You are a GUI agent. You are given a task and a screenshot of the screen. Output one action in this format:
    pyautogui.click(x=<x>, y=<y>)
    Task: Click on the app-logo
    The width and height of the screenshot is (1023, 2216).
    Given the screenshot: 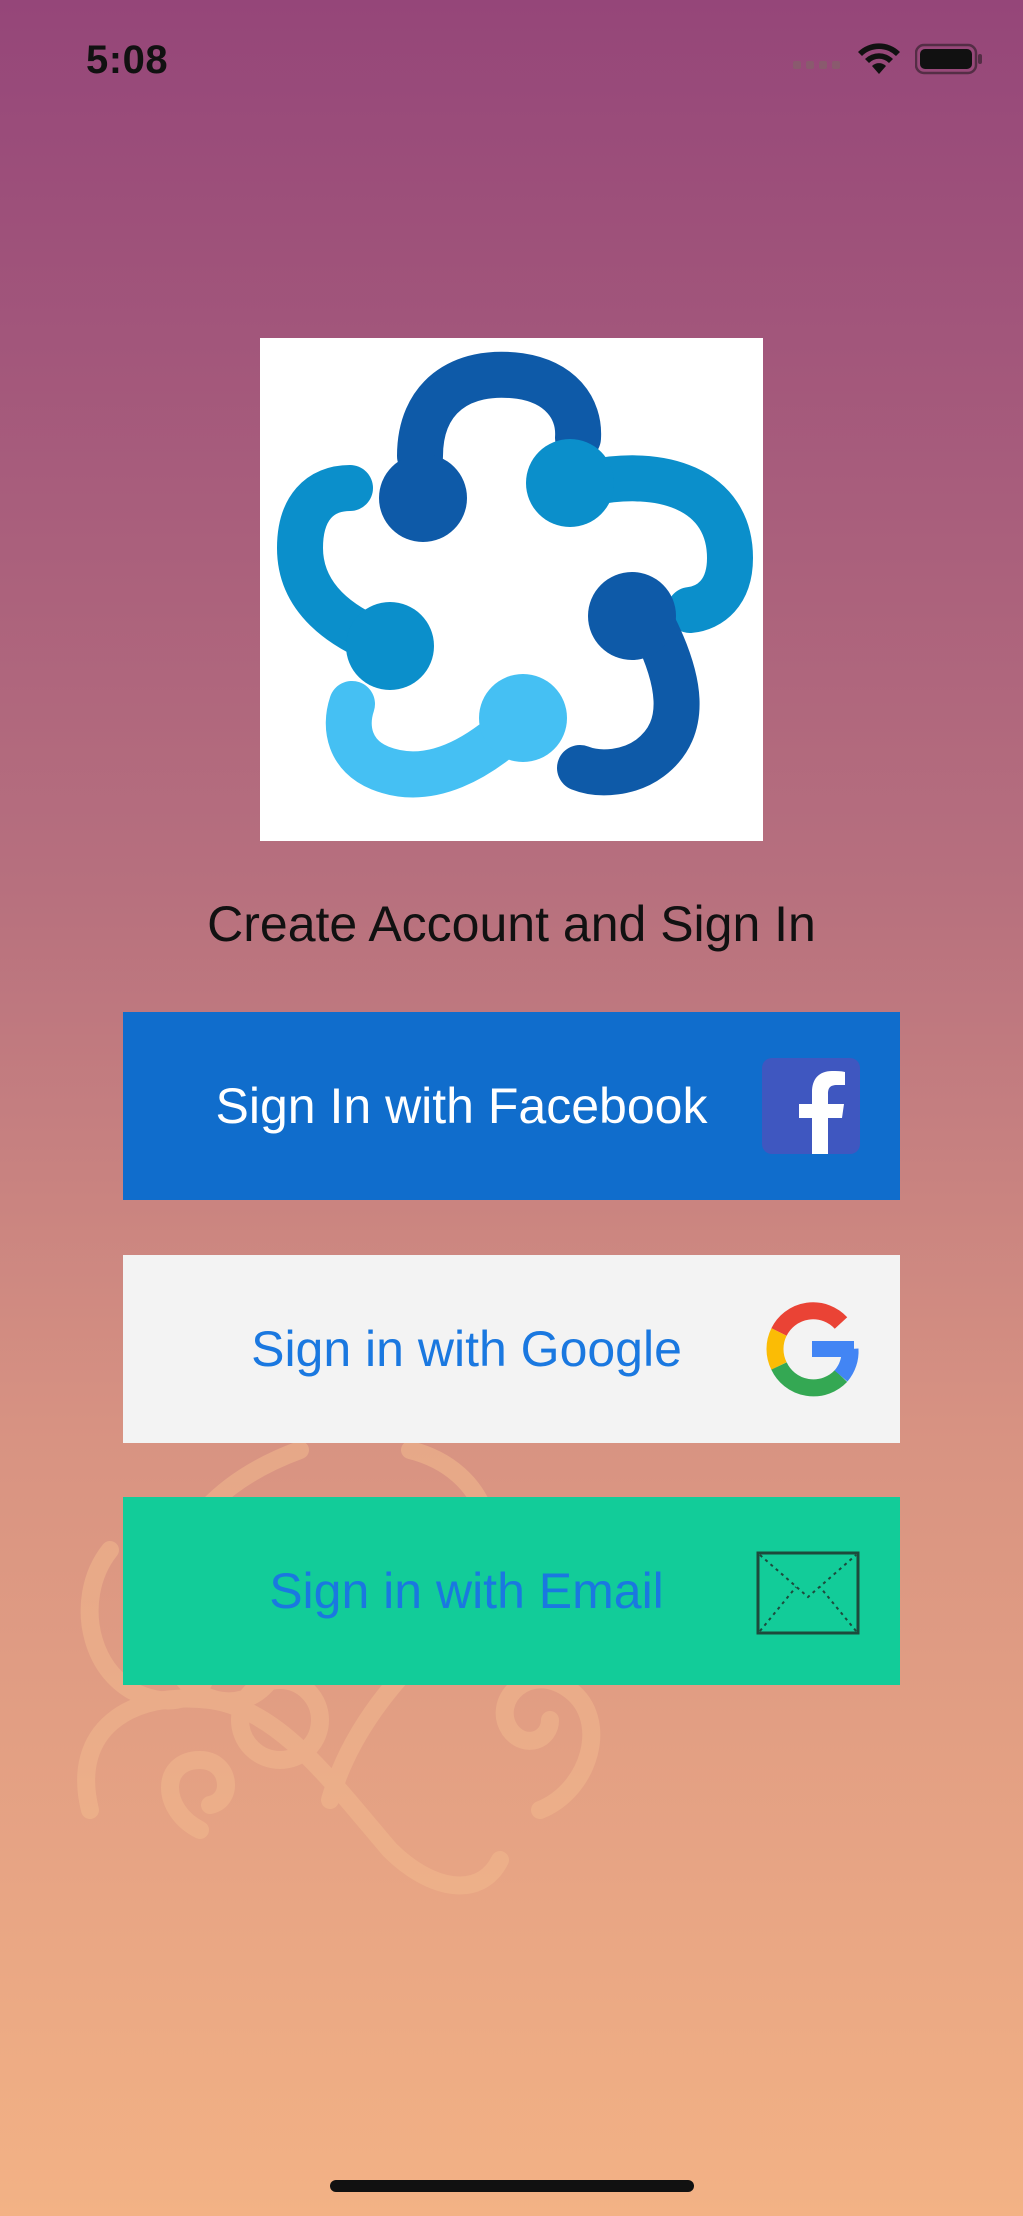 What is the action you would take?
    pyautogui.click(x=511, y=589)
    